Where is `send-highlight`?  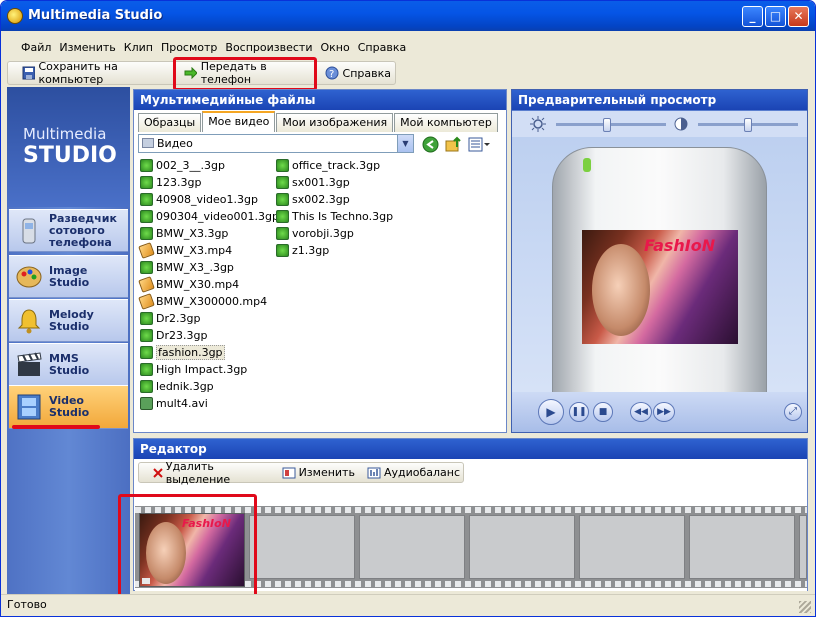 send-highlight is located at coordinates (245, 74).